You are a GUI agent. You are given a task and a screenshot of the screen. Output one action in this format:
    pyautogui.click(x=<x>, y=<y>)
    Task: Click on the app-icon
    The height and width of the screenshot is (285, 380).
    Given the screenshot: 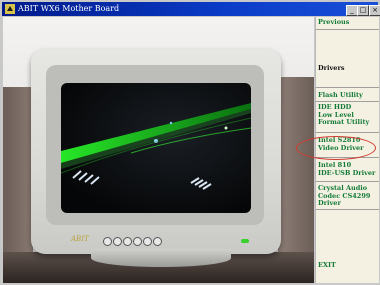 What is the action you would take?
    pyautogui.click(x=10, y=9)
    